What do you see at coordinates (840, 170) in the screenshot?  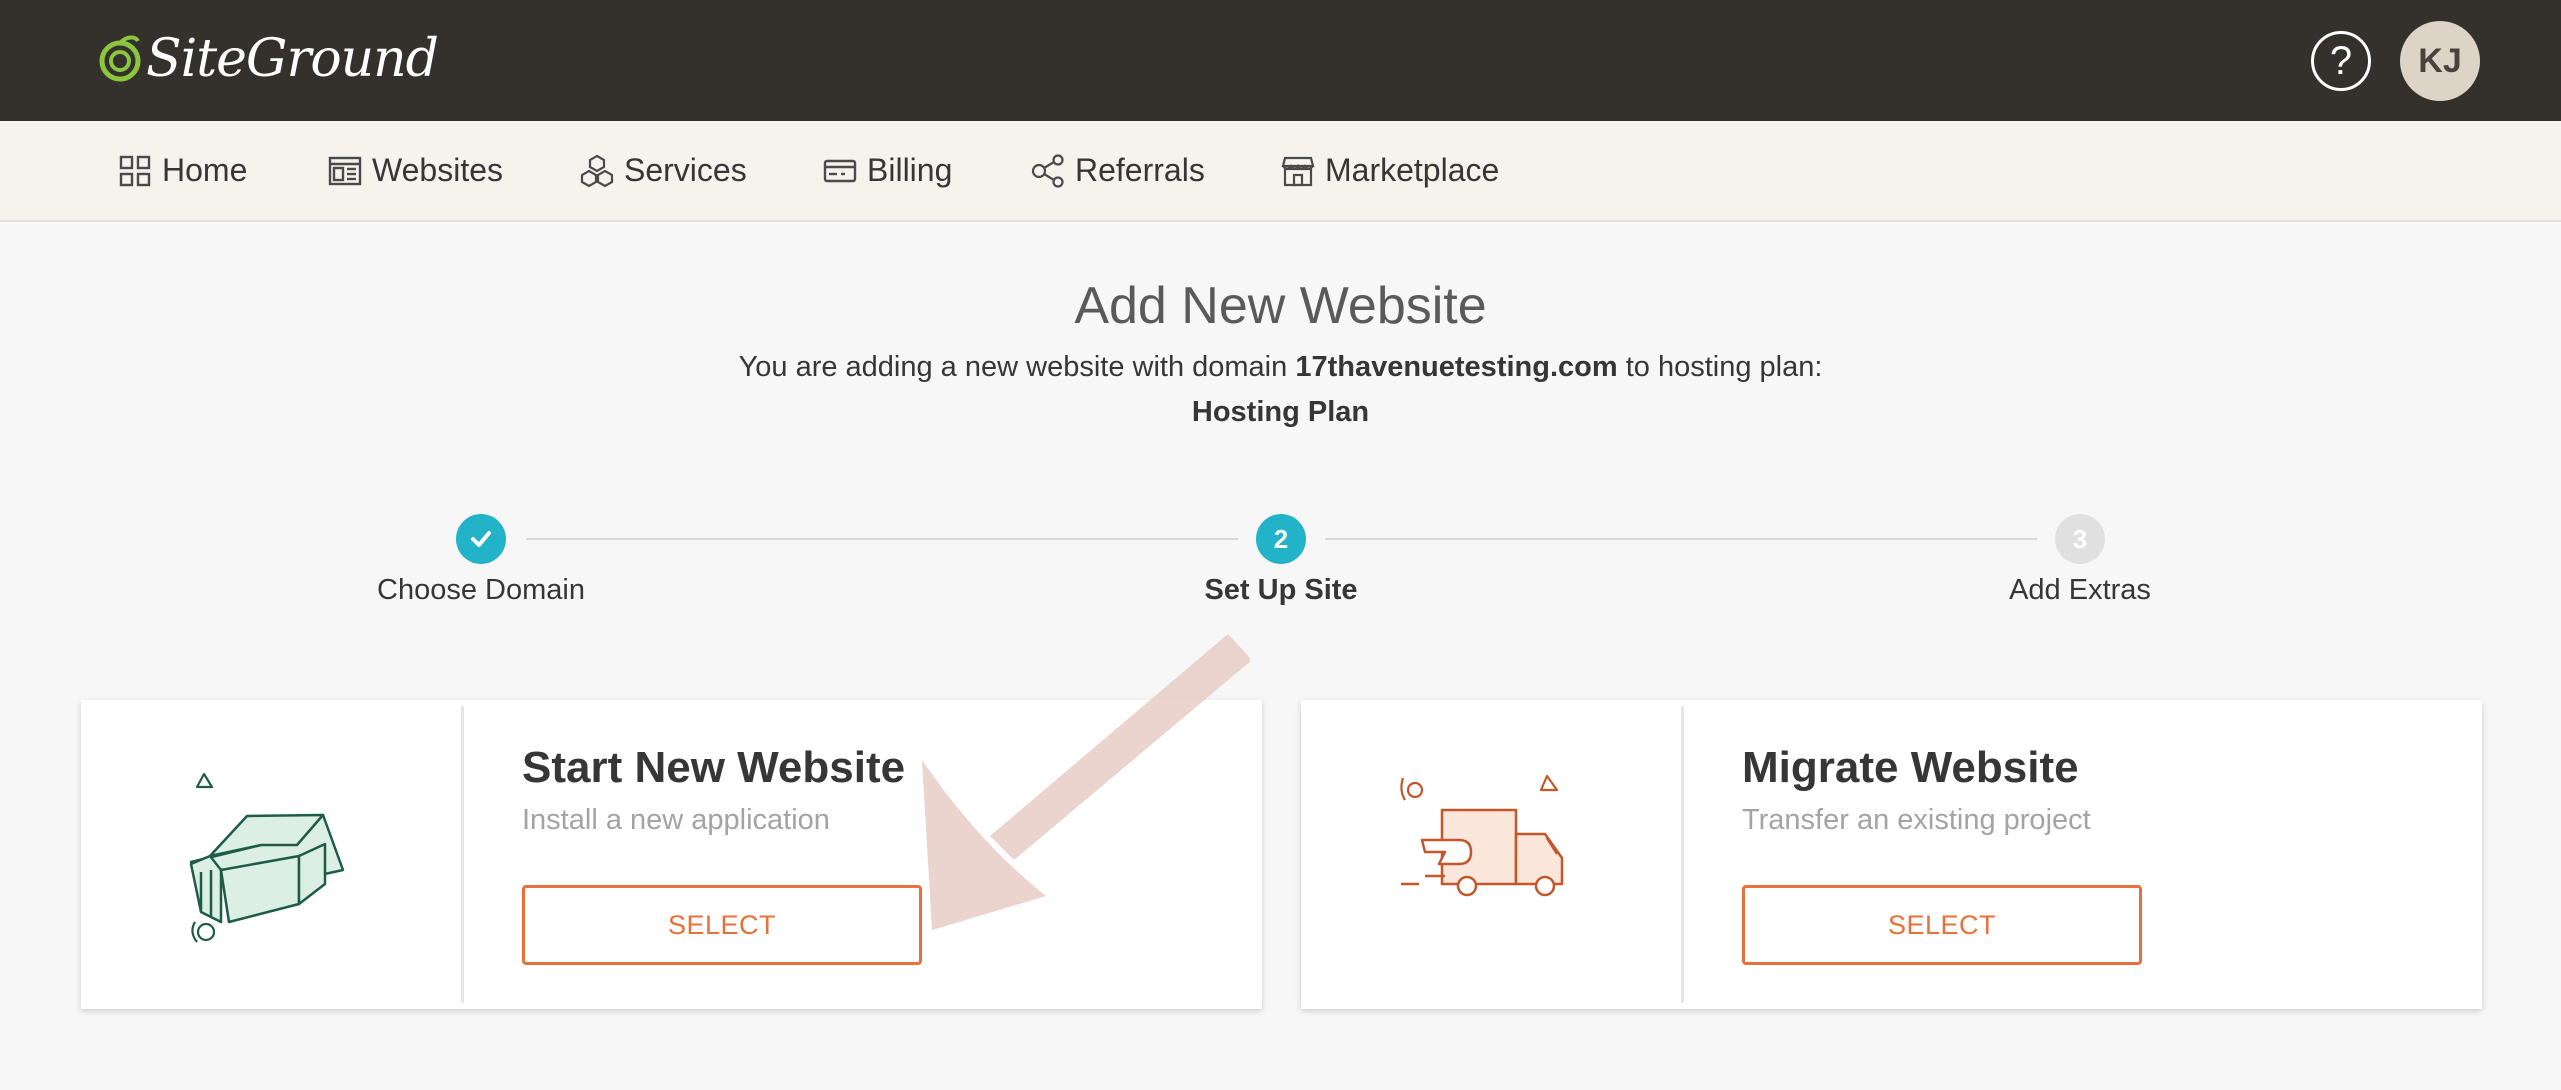 I see `credit-card-icon` at bounding box center [840, 170].